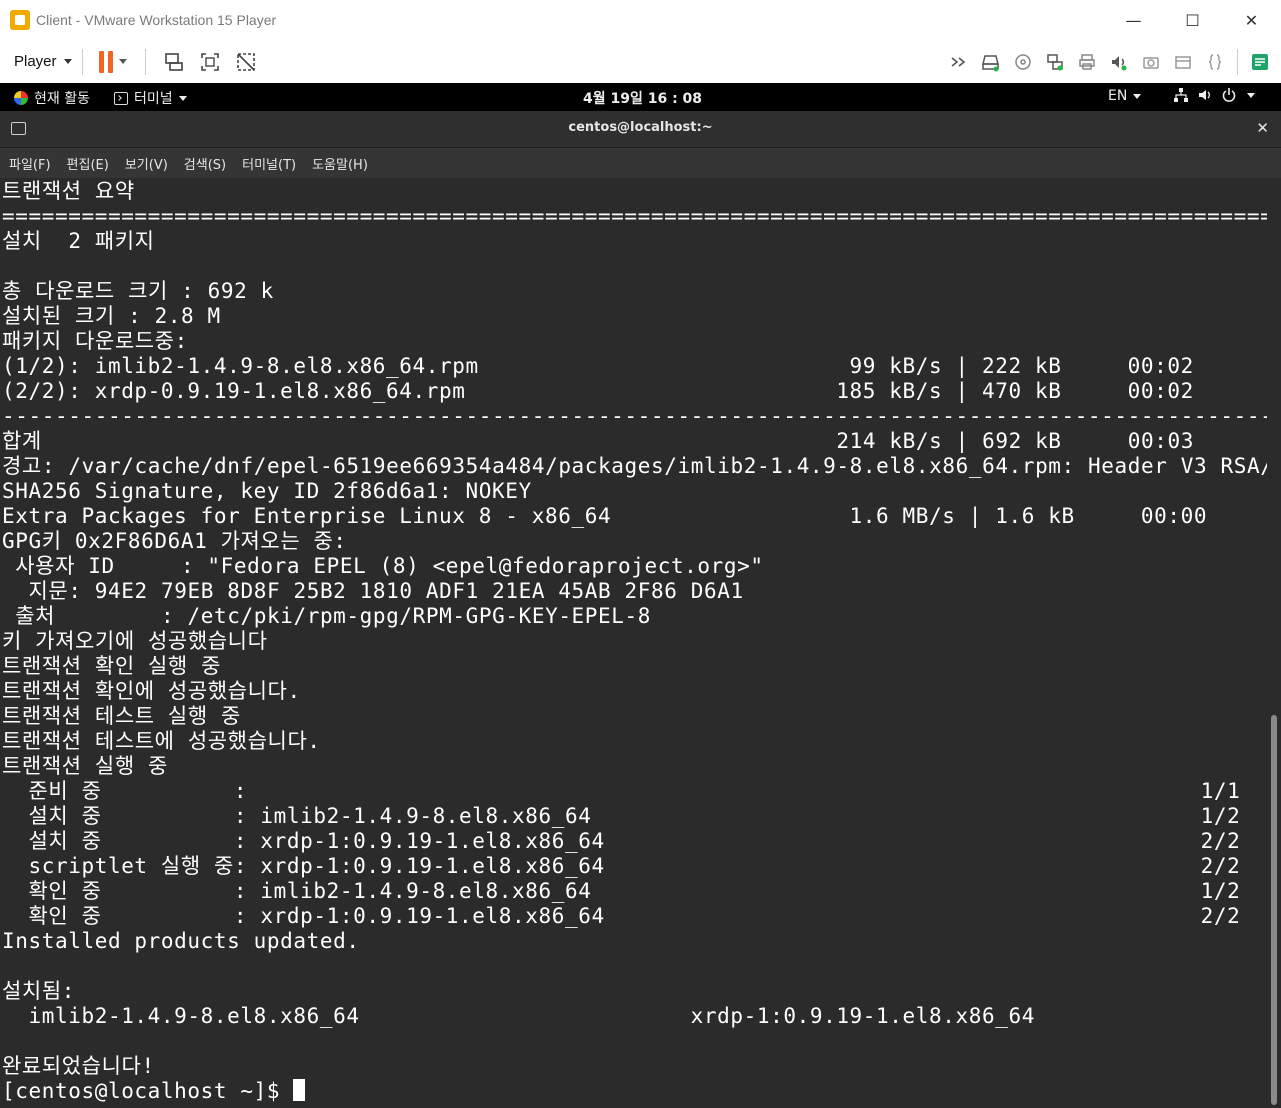  I want to click on language-label: EN, so click(1118, 96).